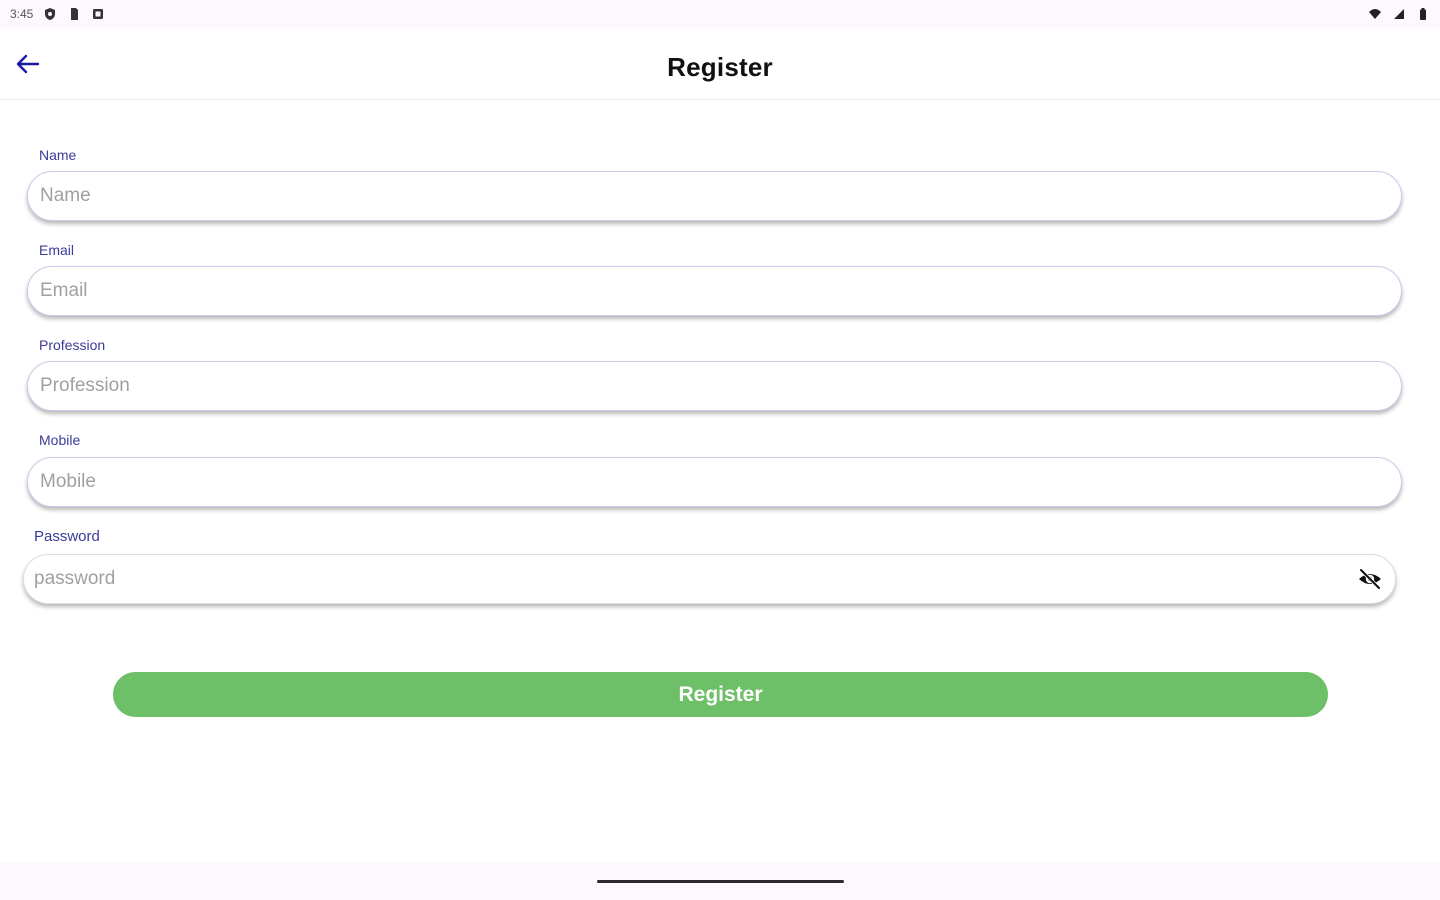  I want to click on profession-input, so click(714, 386).